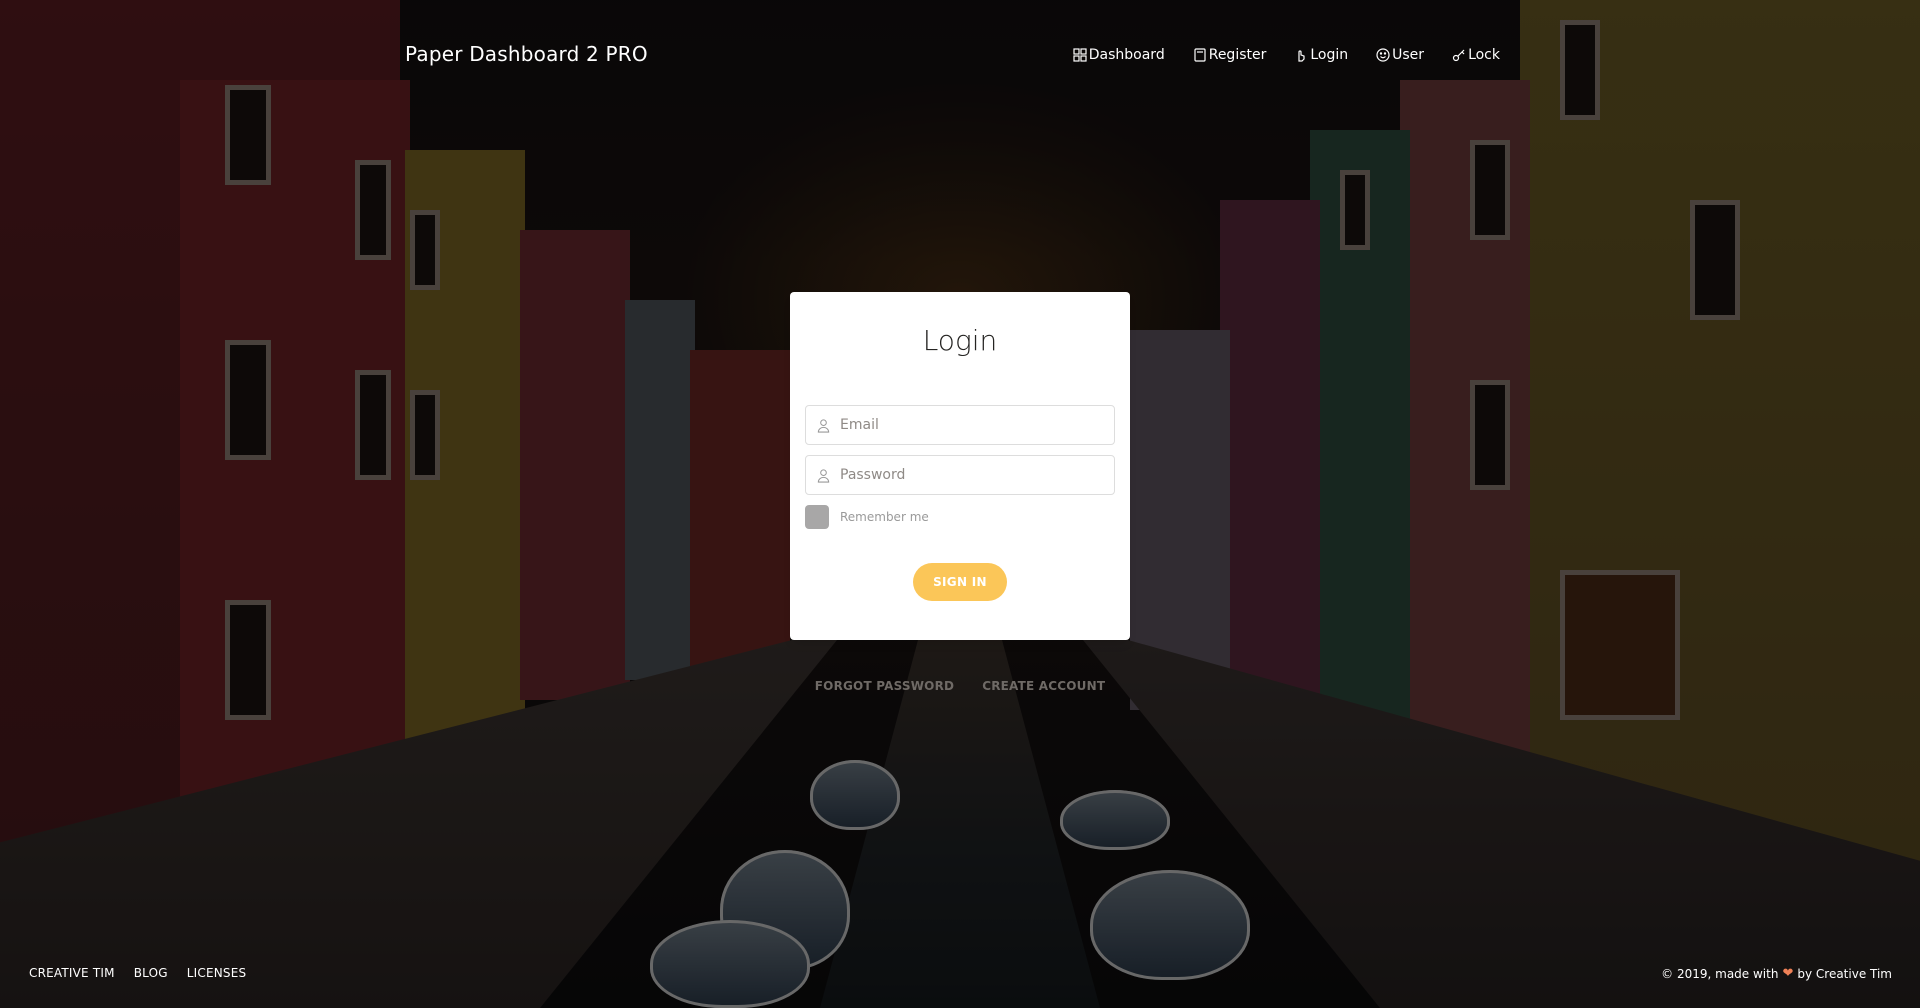 This screenshot has width=1920, height=1008. What do you see at coordinates (1788, 973) in the screenshot?
I see `heart-icon: ❤` at bounding box center [1788, 973].